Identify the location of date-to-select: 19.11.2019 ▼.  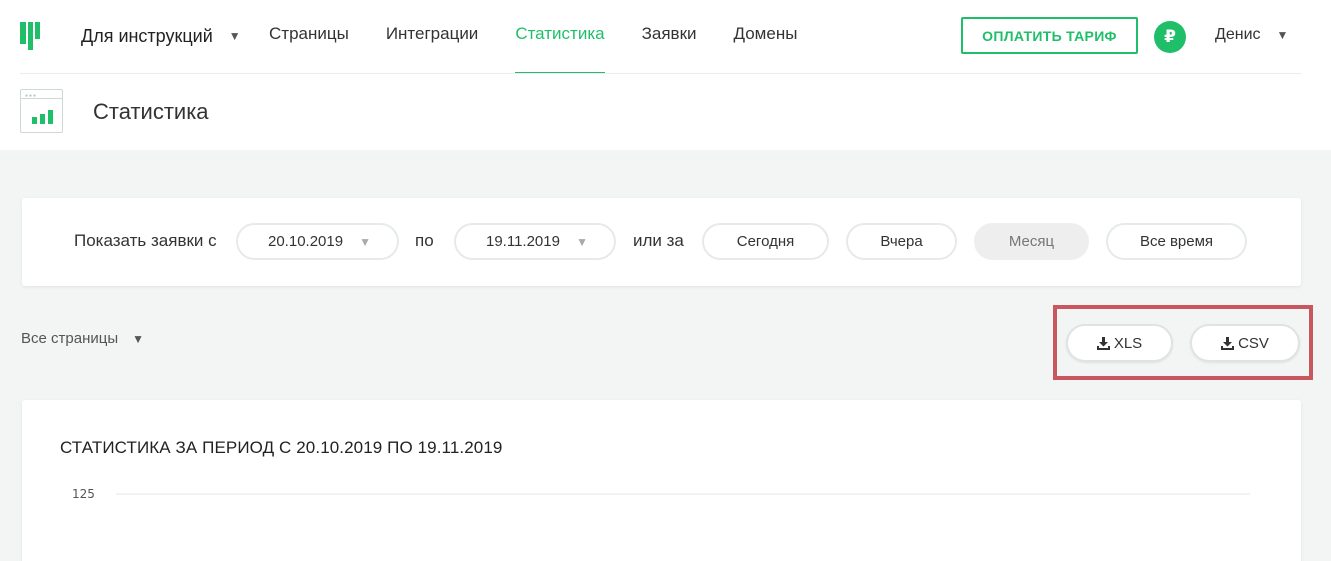
(535, 241).